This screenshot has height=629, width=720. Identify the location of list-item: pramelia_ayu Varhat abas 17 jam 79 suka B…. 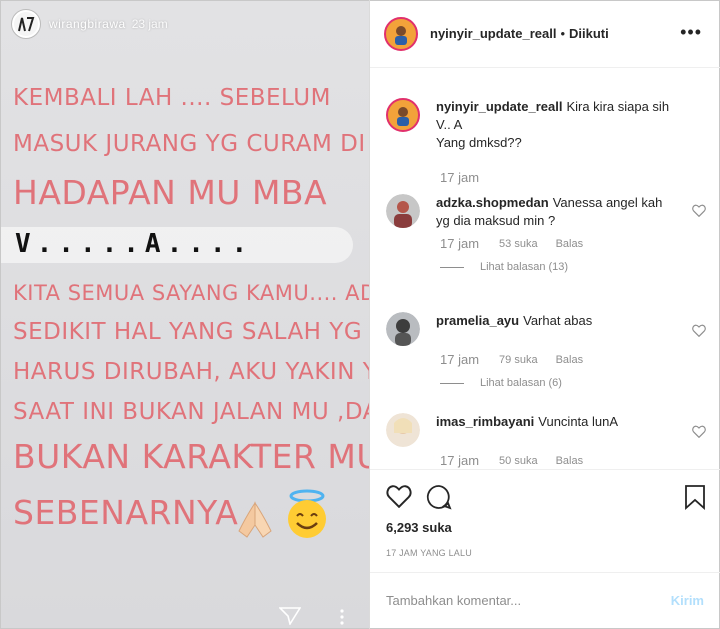
(546, 350).